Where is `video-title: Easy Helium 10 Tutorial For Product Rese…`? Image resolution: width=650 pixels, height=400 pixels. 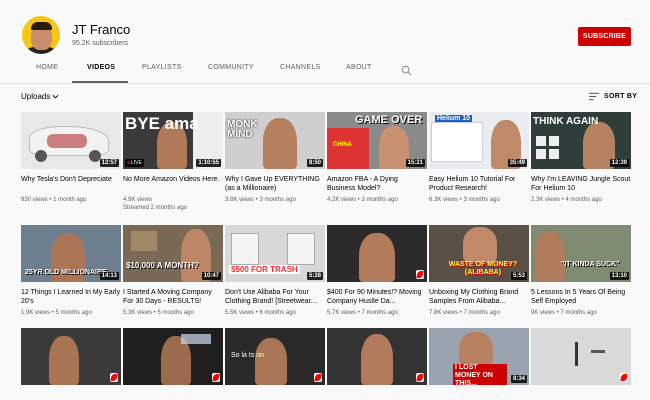 video-title: Easy Helium 10 Tutorial For Product Rese… is located at coordinates (479, 184).